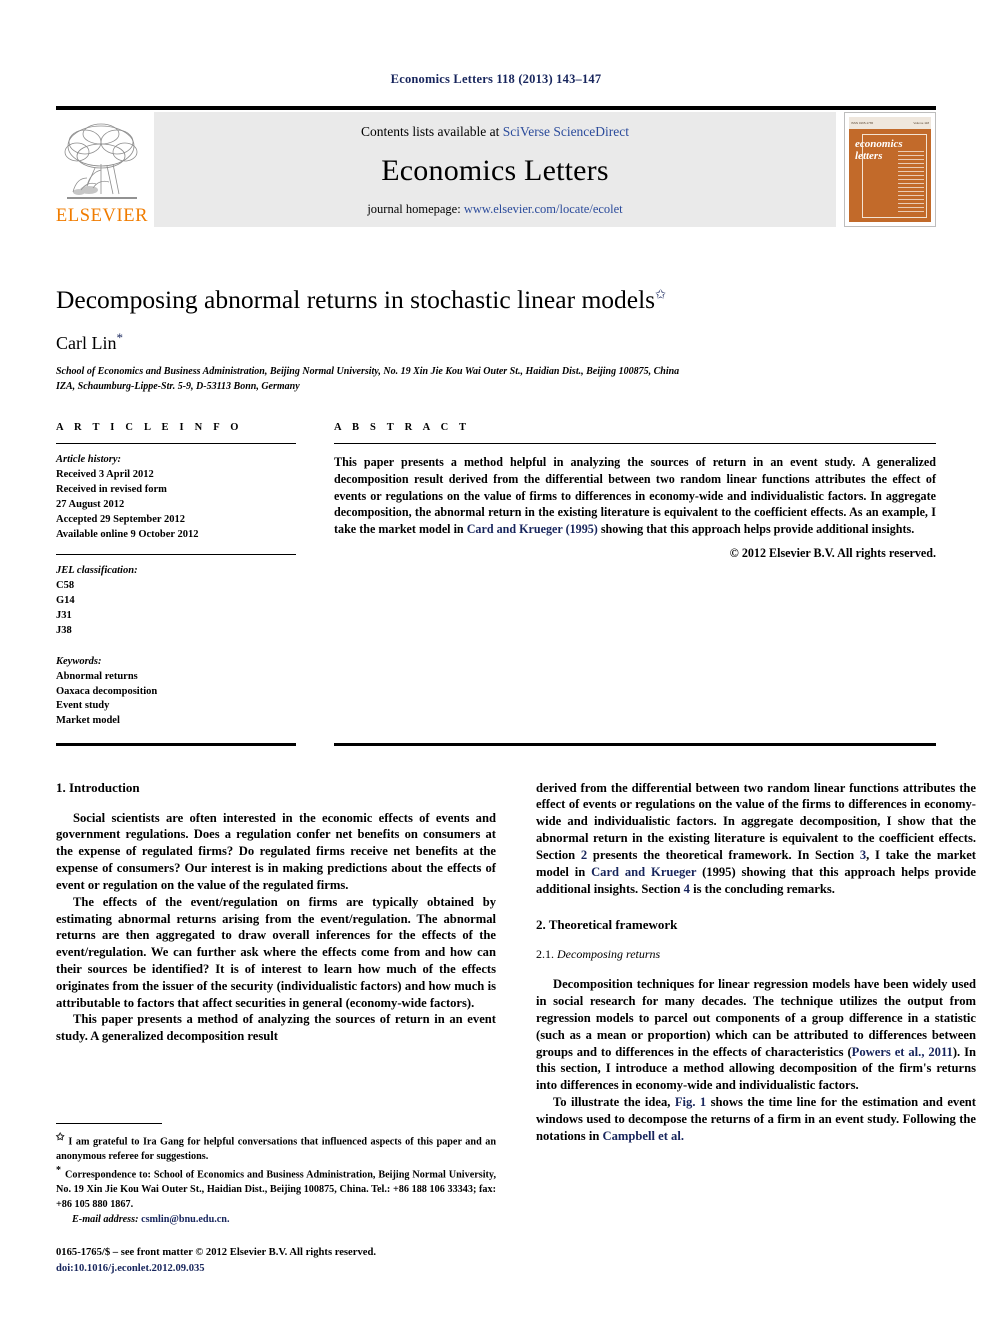 This screenshot has height=1323, width=992. What do you see at coordinates (216, 1269) in the screenshot?
I see `doi-line: doi:10.1016/j.econlet.2012.09.035` at bounding box center [216, 1269].